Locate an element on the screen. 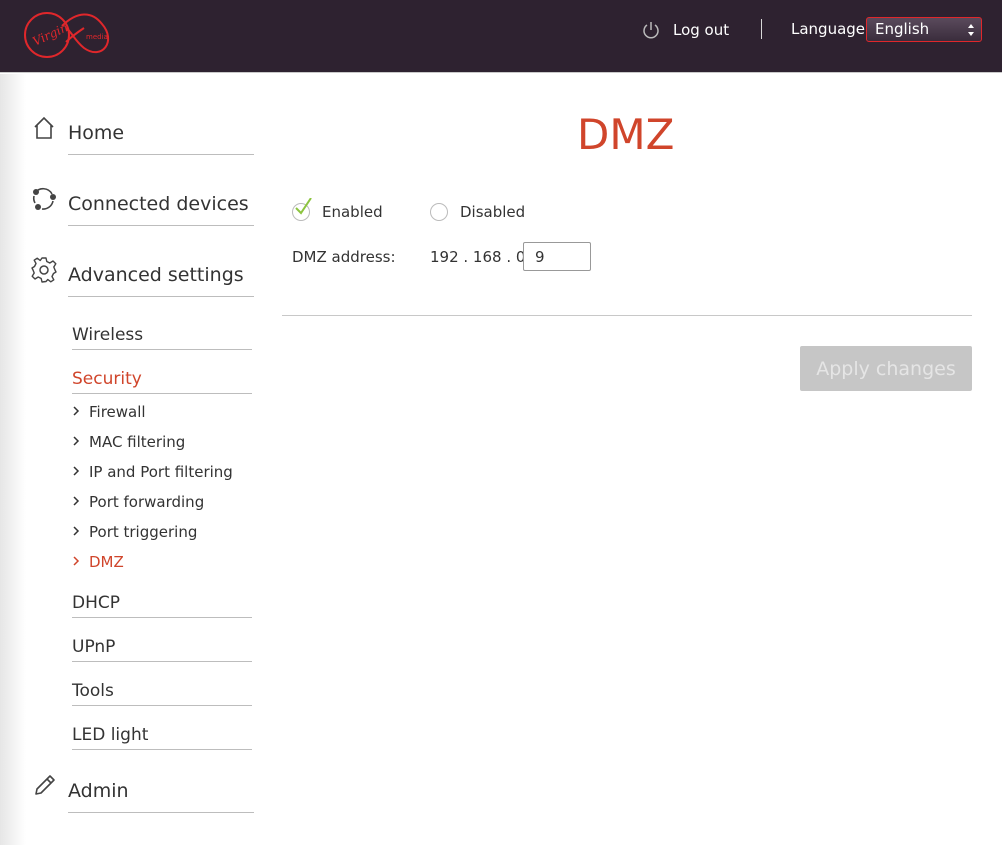 The image size is (1002, 845). nav-advanced-settings-label: Advanced settings is located at coordinates (156, 275).